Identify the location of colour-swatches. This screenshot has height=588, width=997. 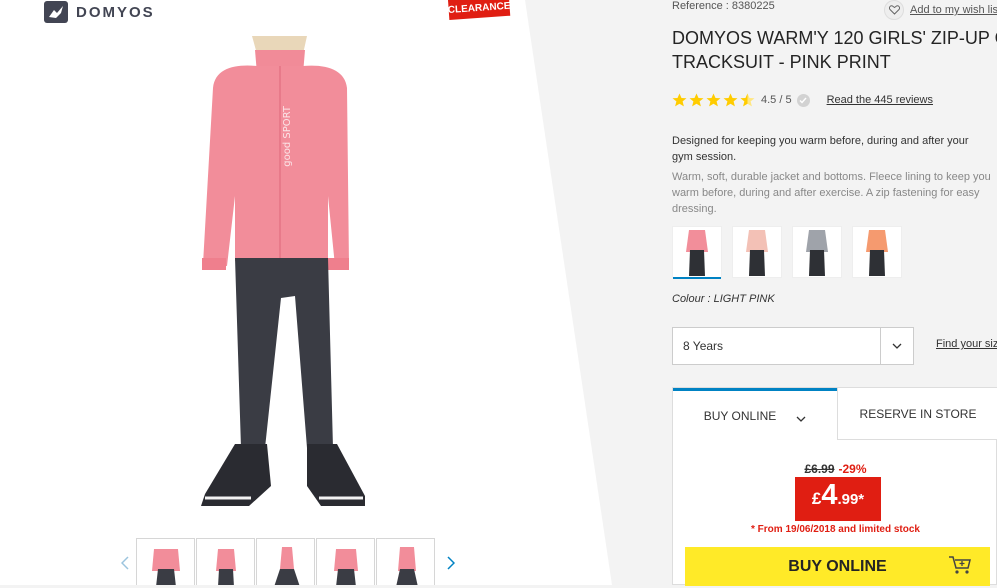
(787, 252).